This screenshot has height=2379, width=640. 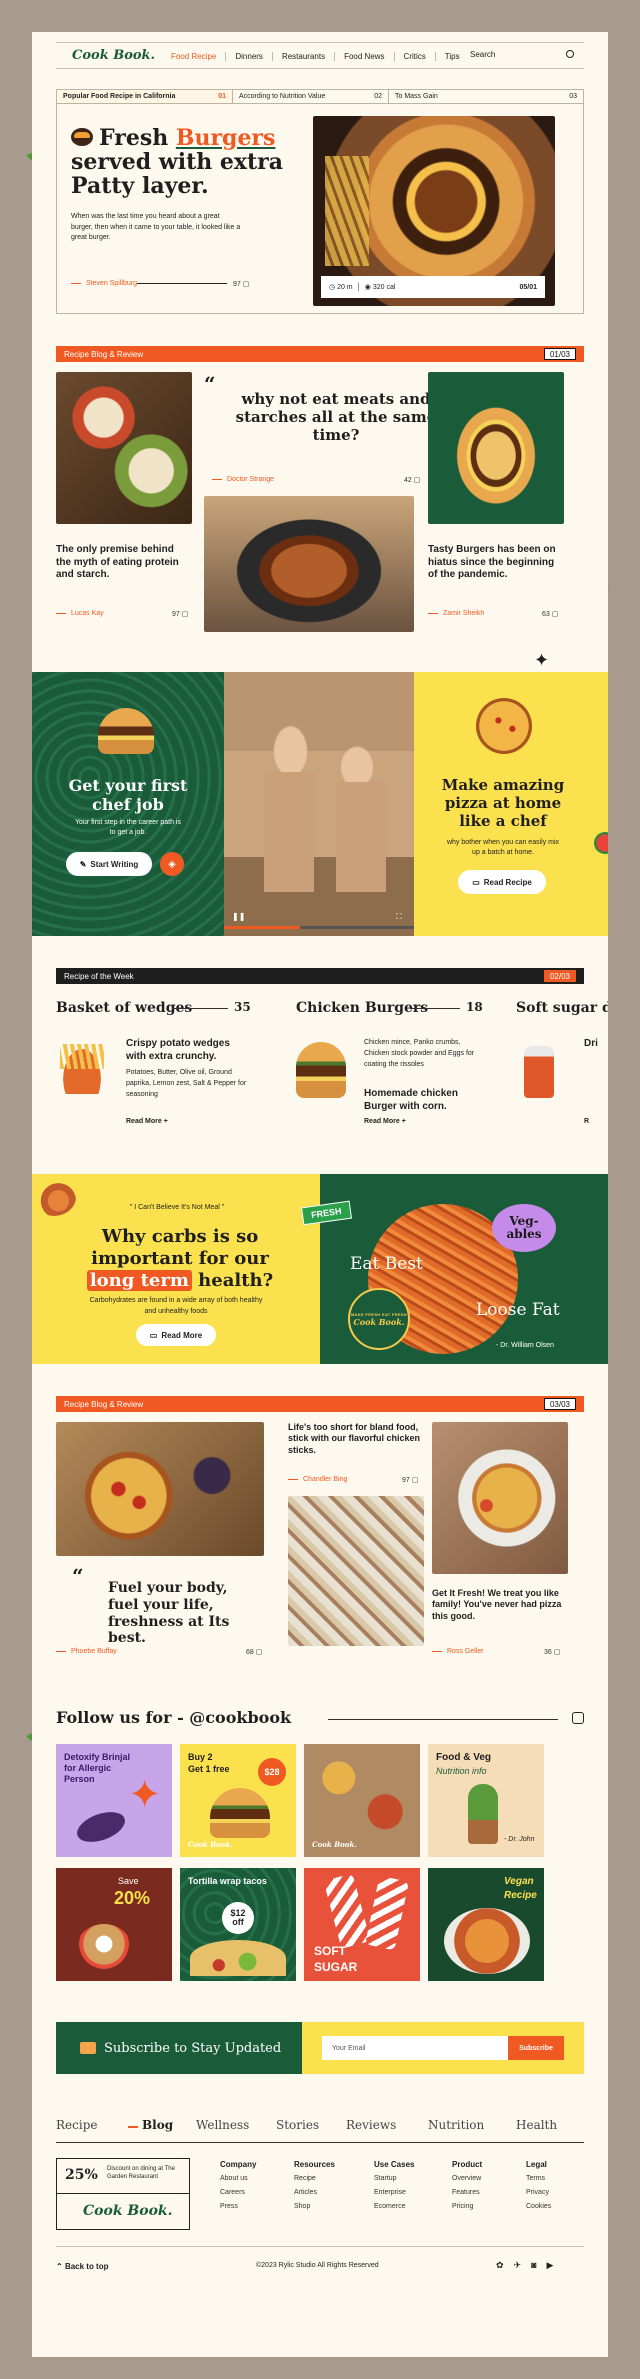 I want to click on footer-link: Recipe, so click(x=314, y=2178).